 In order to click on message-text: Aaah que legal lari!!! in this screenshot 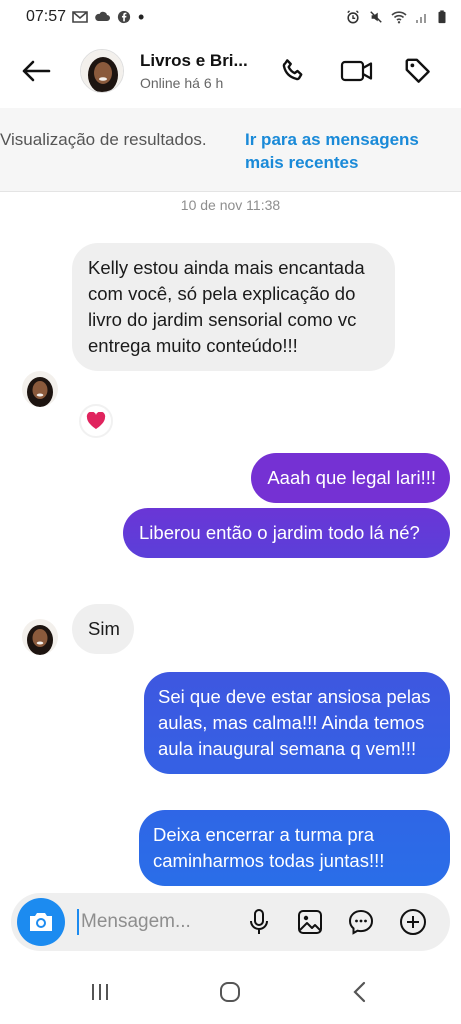, I will do `click(351, 477)`.